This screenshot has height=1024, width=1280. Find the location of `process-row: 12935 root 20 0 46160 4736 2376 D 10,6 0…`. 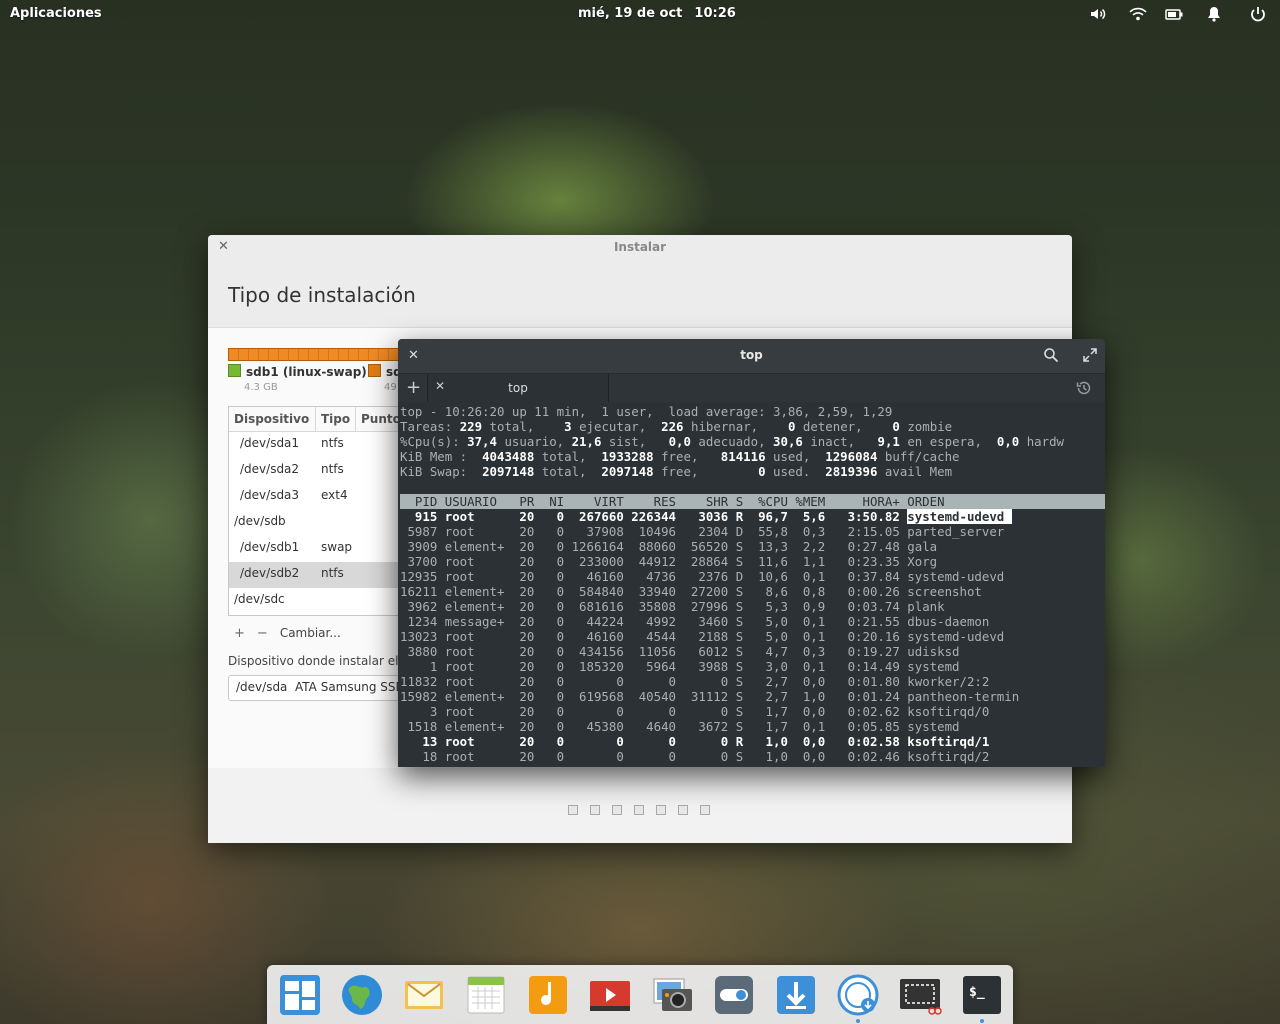

process-row: 12935 root 20 0 46160 4736 2376 D 10,6 0… is located at coordinates (702, 576).